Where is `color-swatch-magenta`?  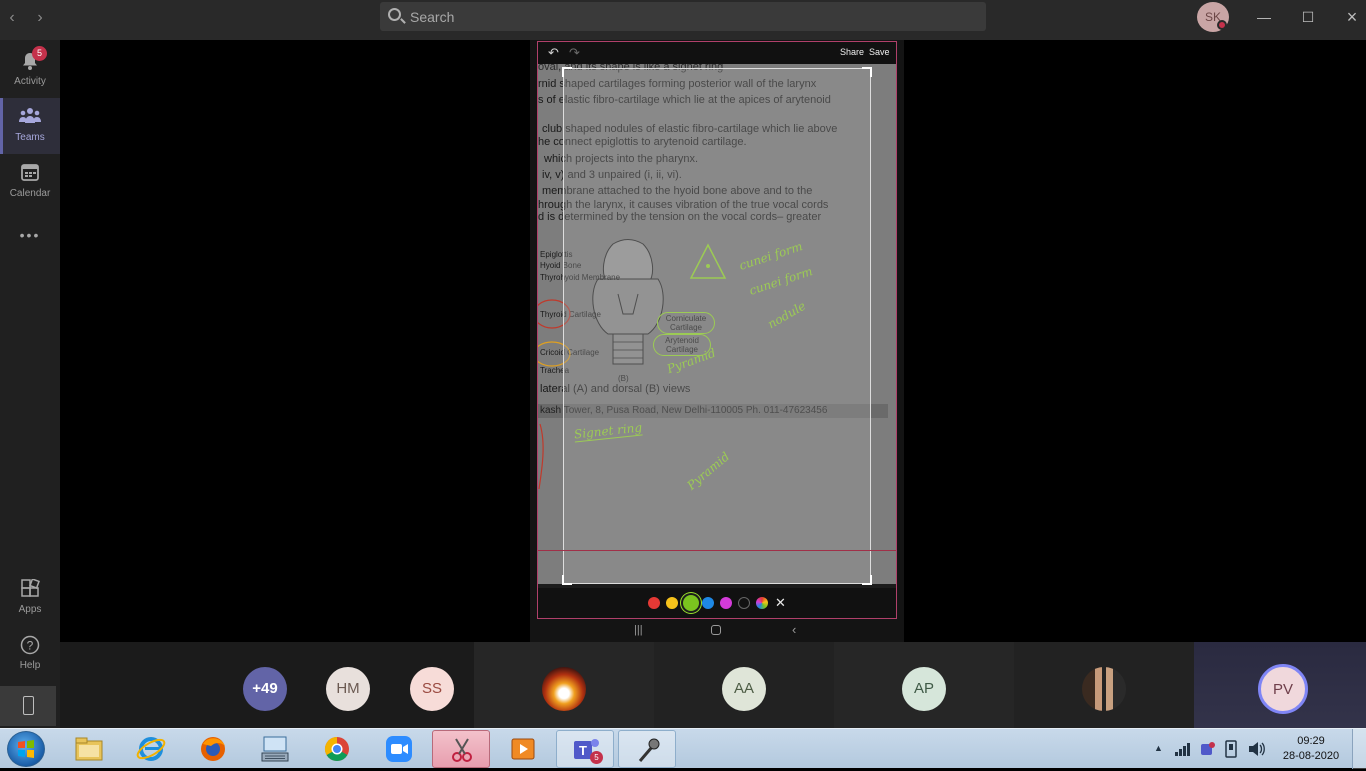 color-swatch-magenta is located at coordinates (726, 603).